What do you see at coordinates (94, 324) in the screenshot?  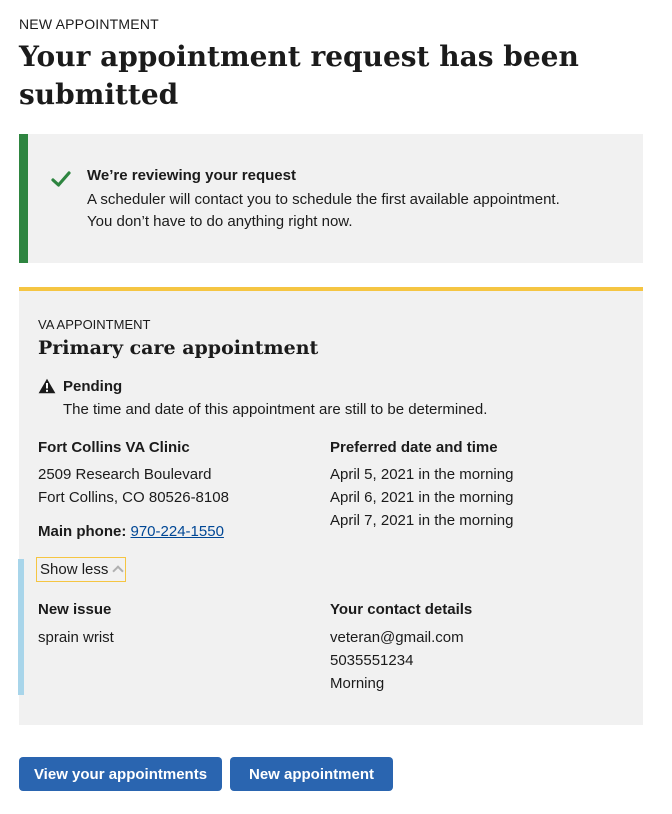 I see `appointment-type-eyebrow: VA APPOINTMENT` at bounding box center [94, 324].